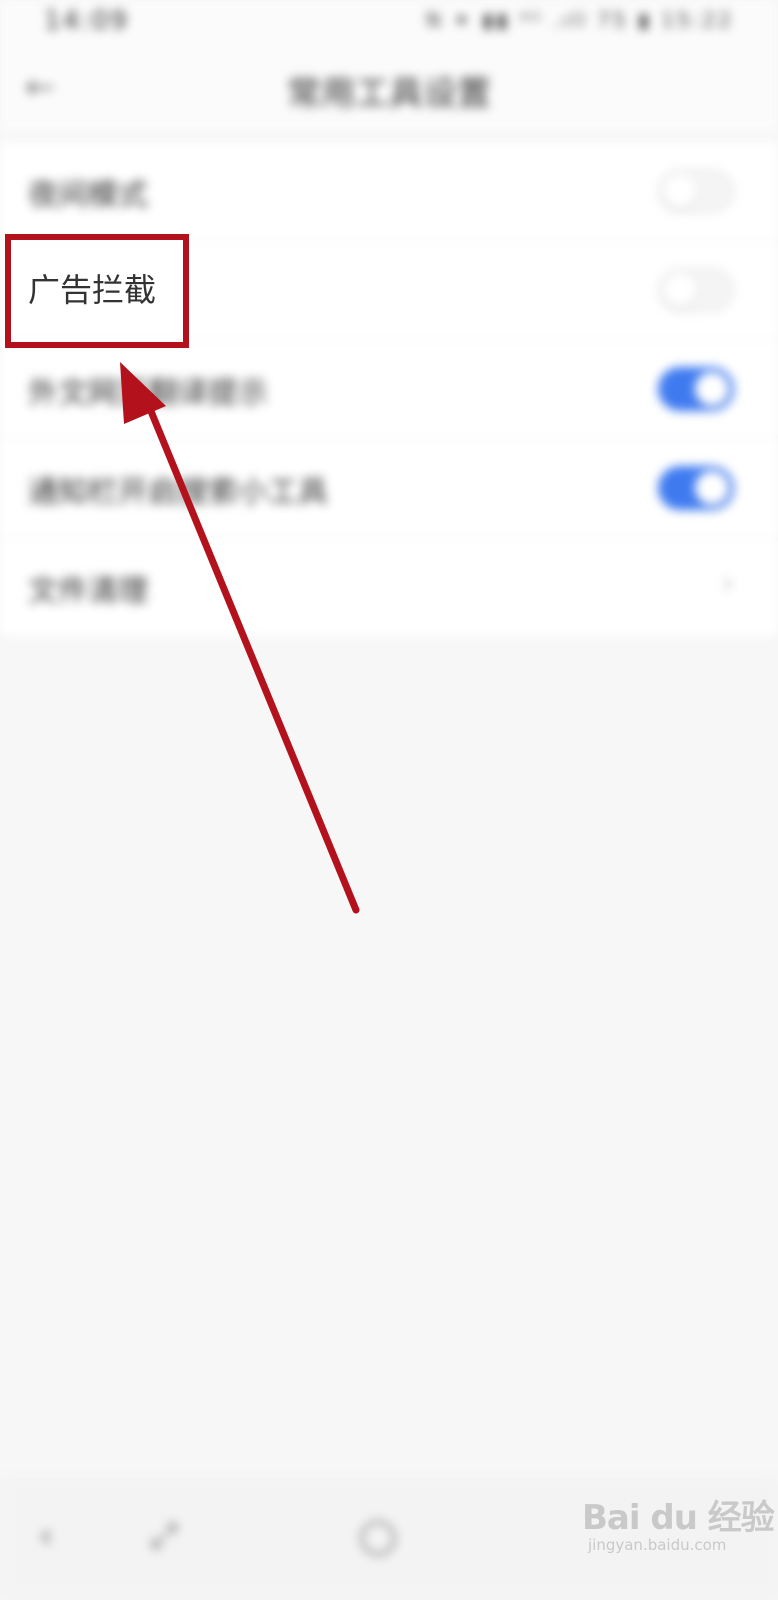  What do you see at coordinates (252, 657) in the screenshot?
I see `arrow-shaft` at bounding box center [252, 657].